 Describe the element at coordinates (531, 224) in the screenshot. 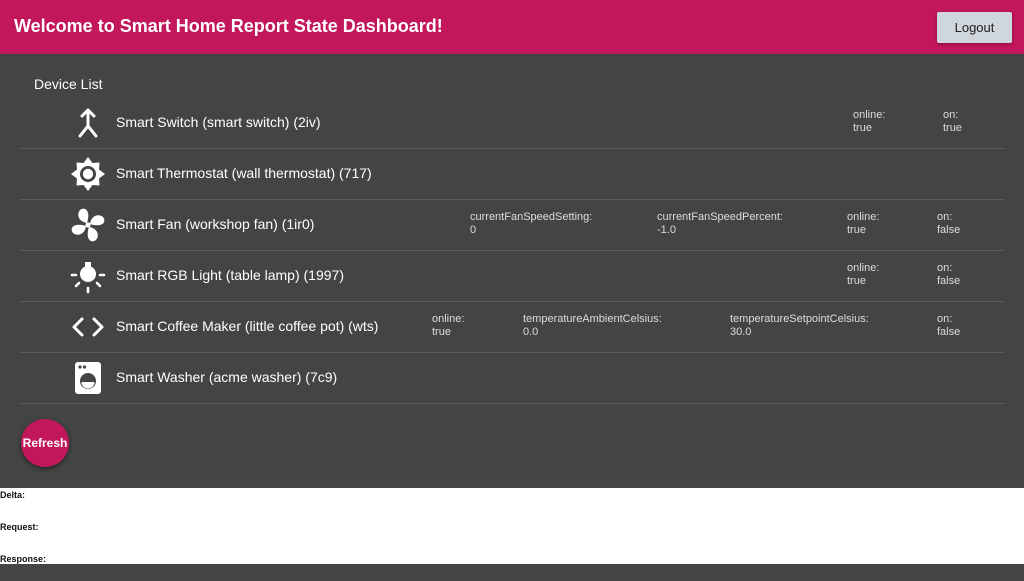

I see `device-attribute: currentFanSpeedSetting: 0` at that location.